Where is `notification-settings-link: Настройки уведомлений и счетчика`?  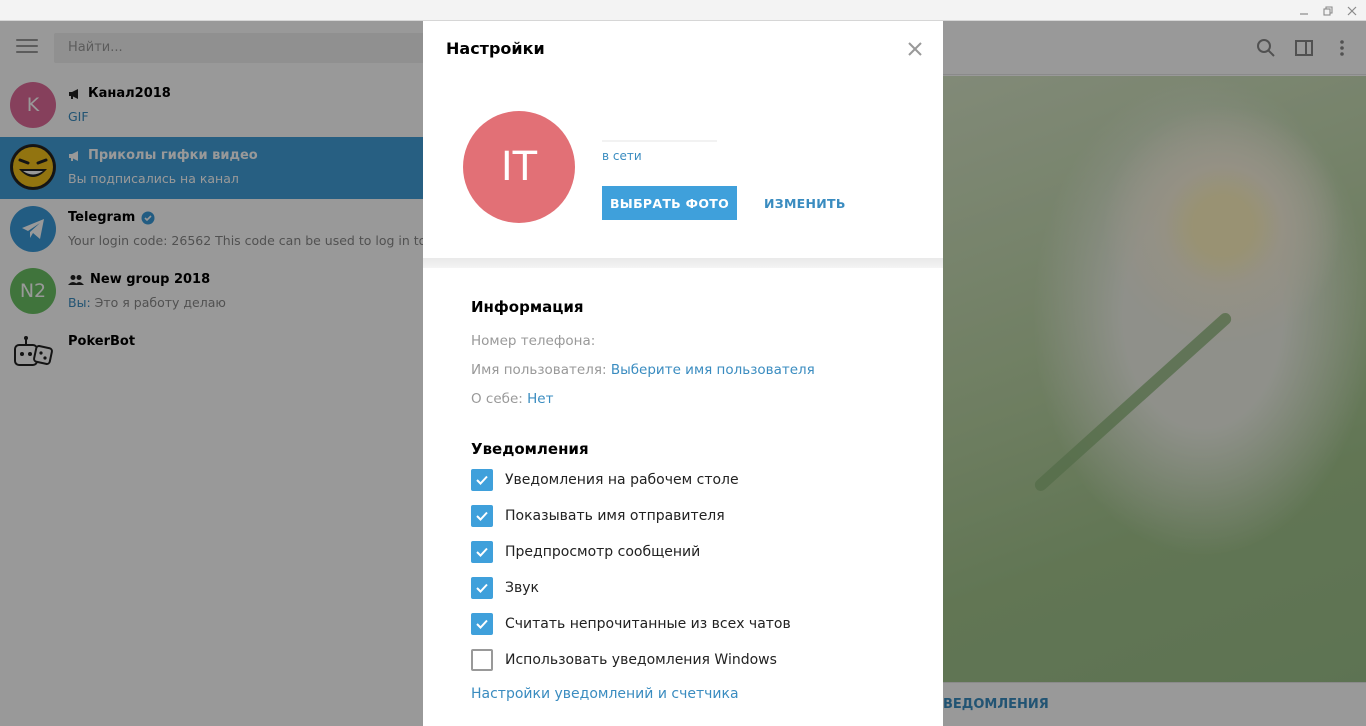
notification-settings-link: Настройки уведомлений и счетчика is located at coordinates (605, 694).